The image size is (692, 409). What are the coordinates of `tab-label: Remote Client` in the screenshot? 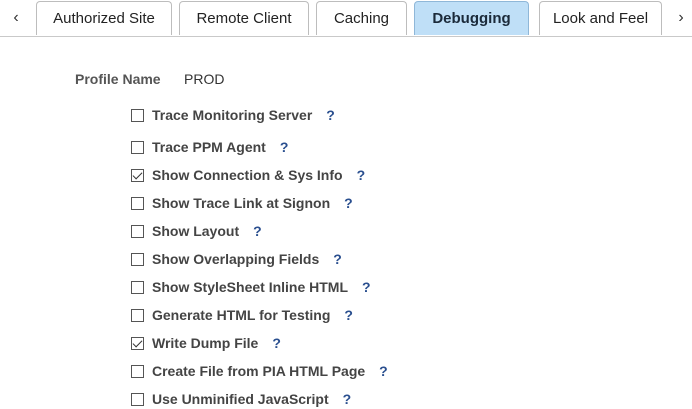 It's located at (244, 18).